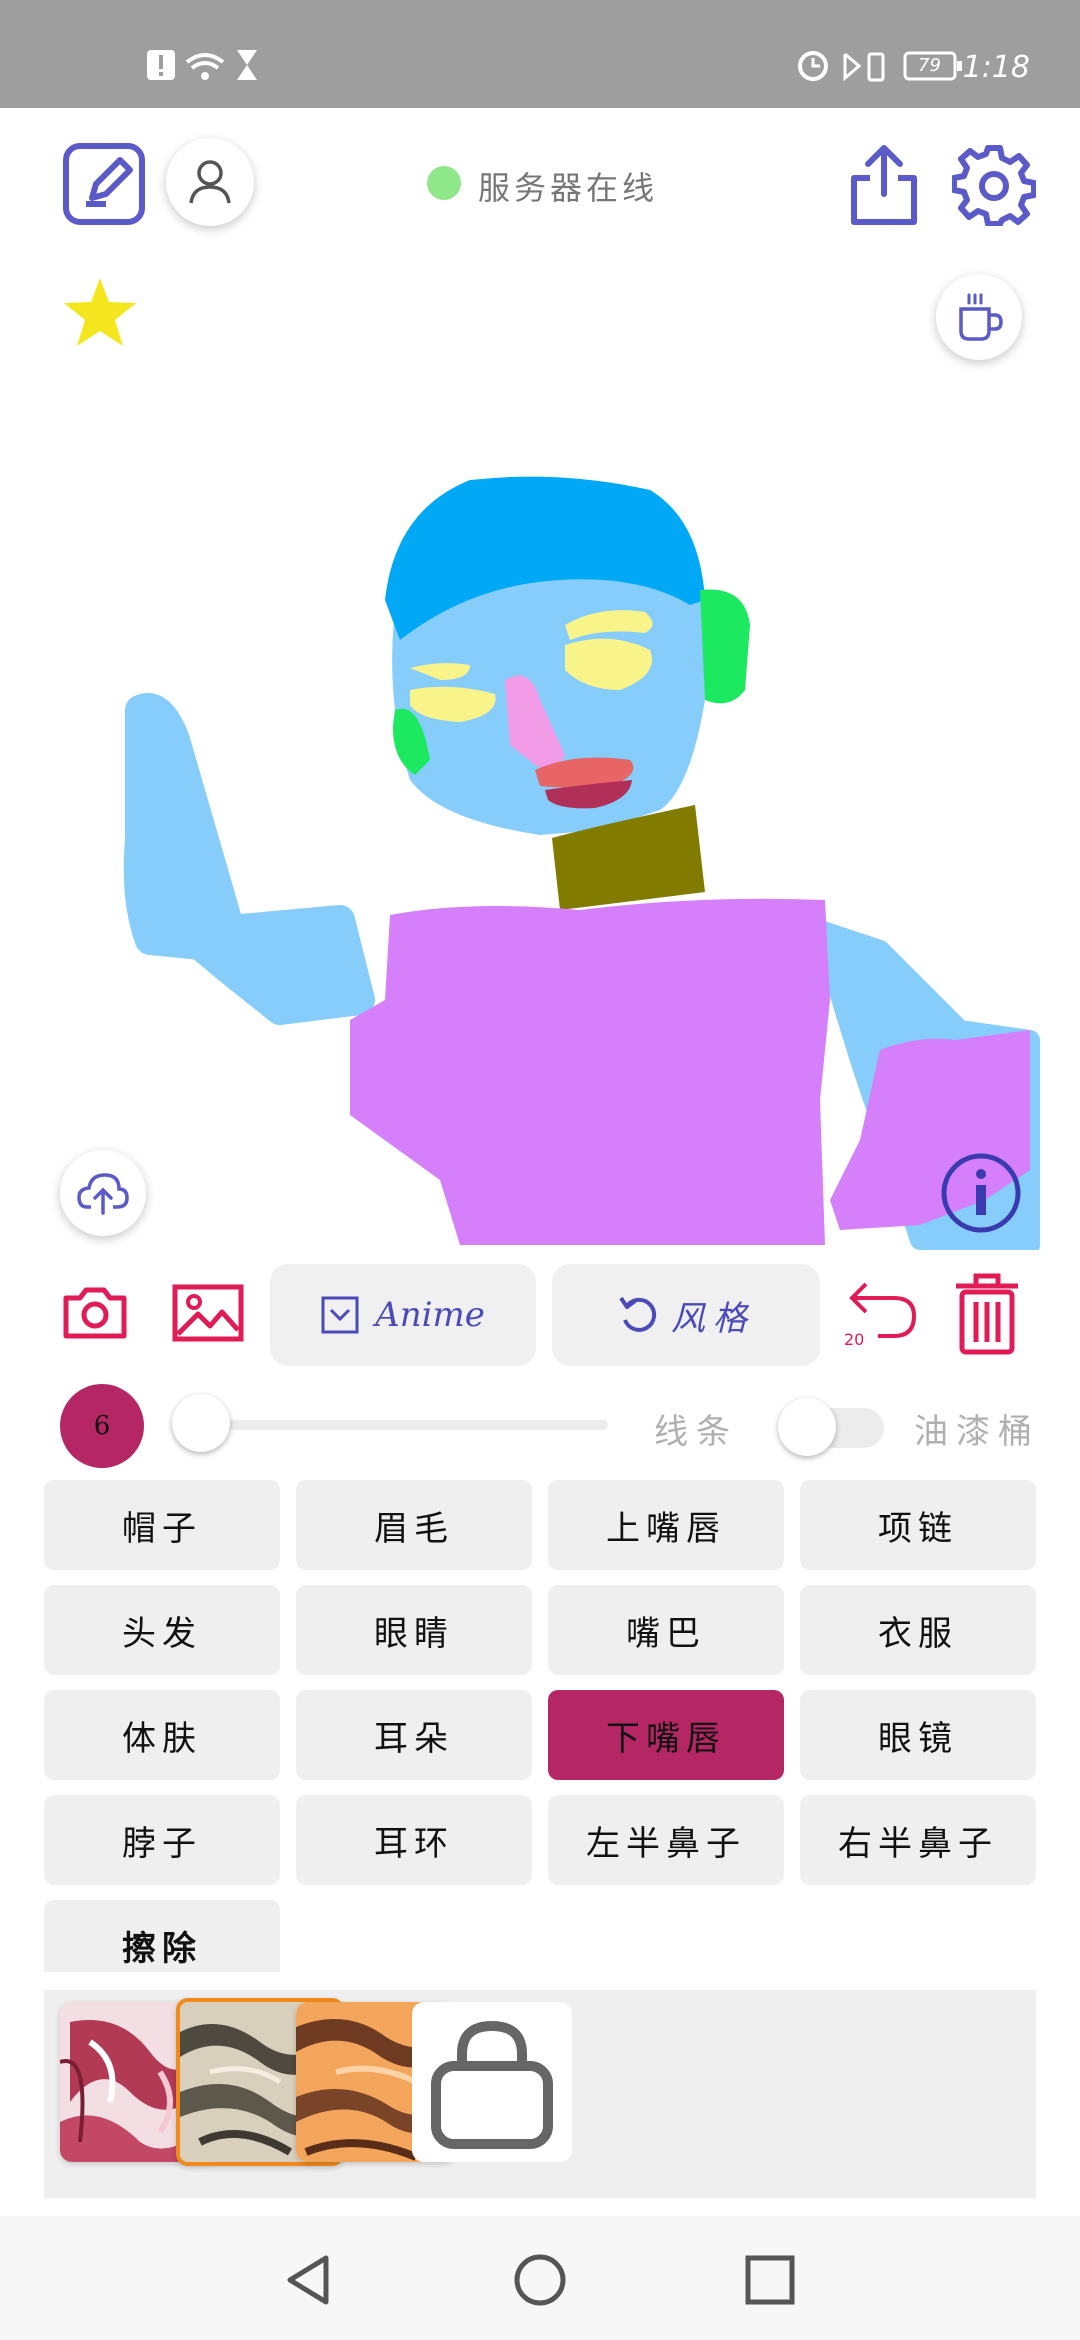  Describe the element at coordinates (977, 1432) in the screenshot. I see `bucket-label: 油漆桶` at that location.